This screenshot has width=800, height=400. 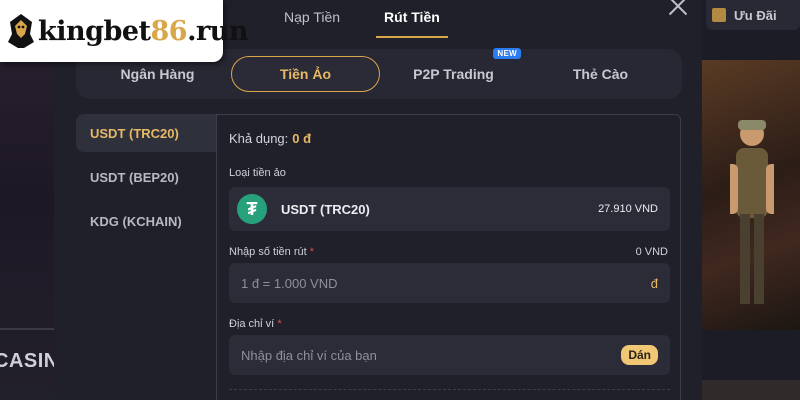 What do you see at coordinates (252, 209) in the screenshot?
I see `tether-icon: ₮` at bounding box center [252, 209].